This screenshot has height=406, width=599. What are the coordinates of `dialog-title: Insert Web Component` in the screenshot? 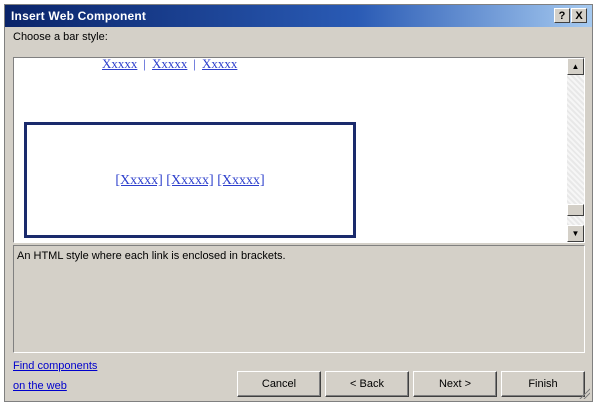 It's located at (79, 16).